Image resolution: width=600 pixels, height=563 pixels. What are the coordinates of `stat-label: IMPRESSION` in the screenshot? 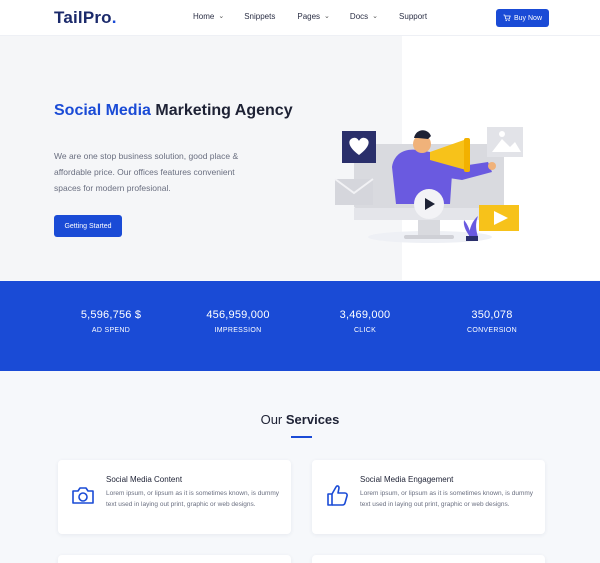 It's located at (238, 330).